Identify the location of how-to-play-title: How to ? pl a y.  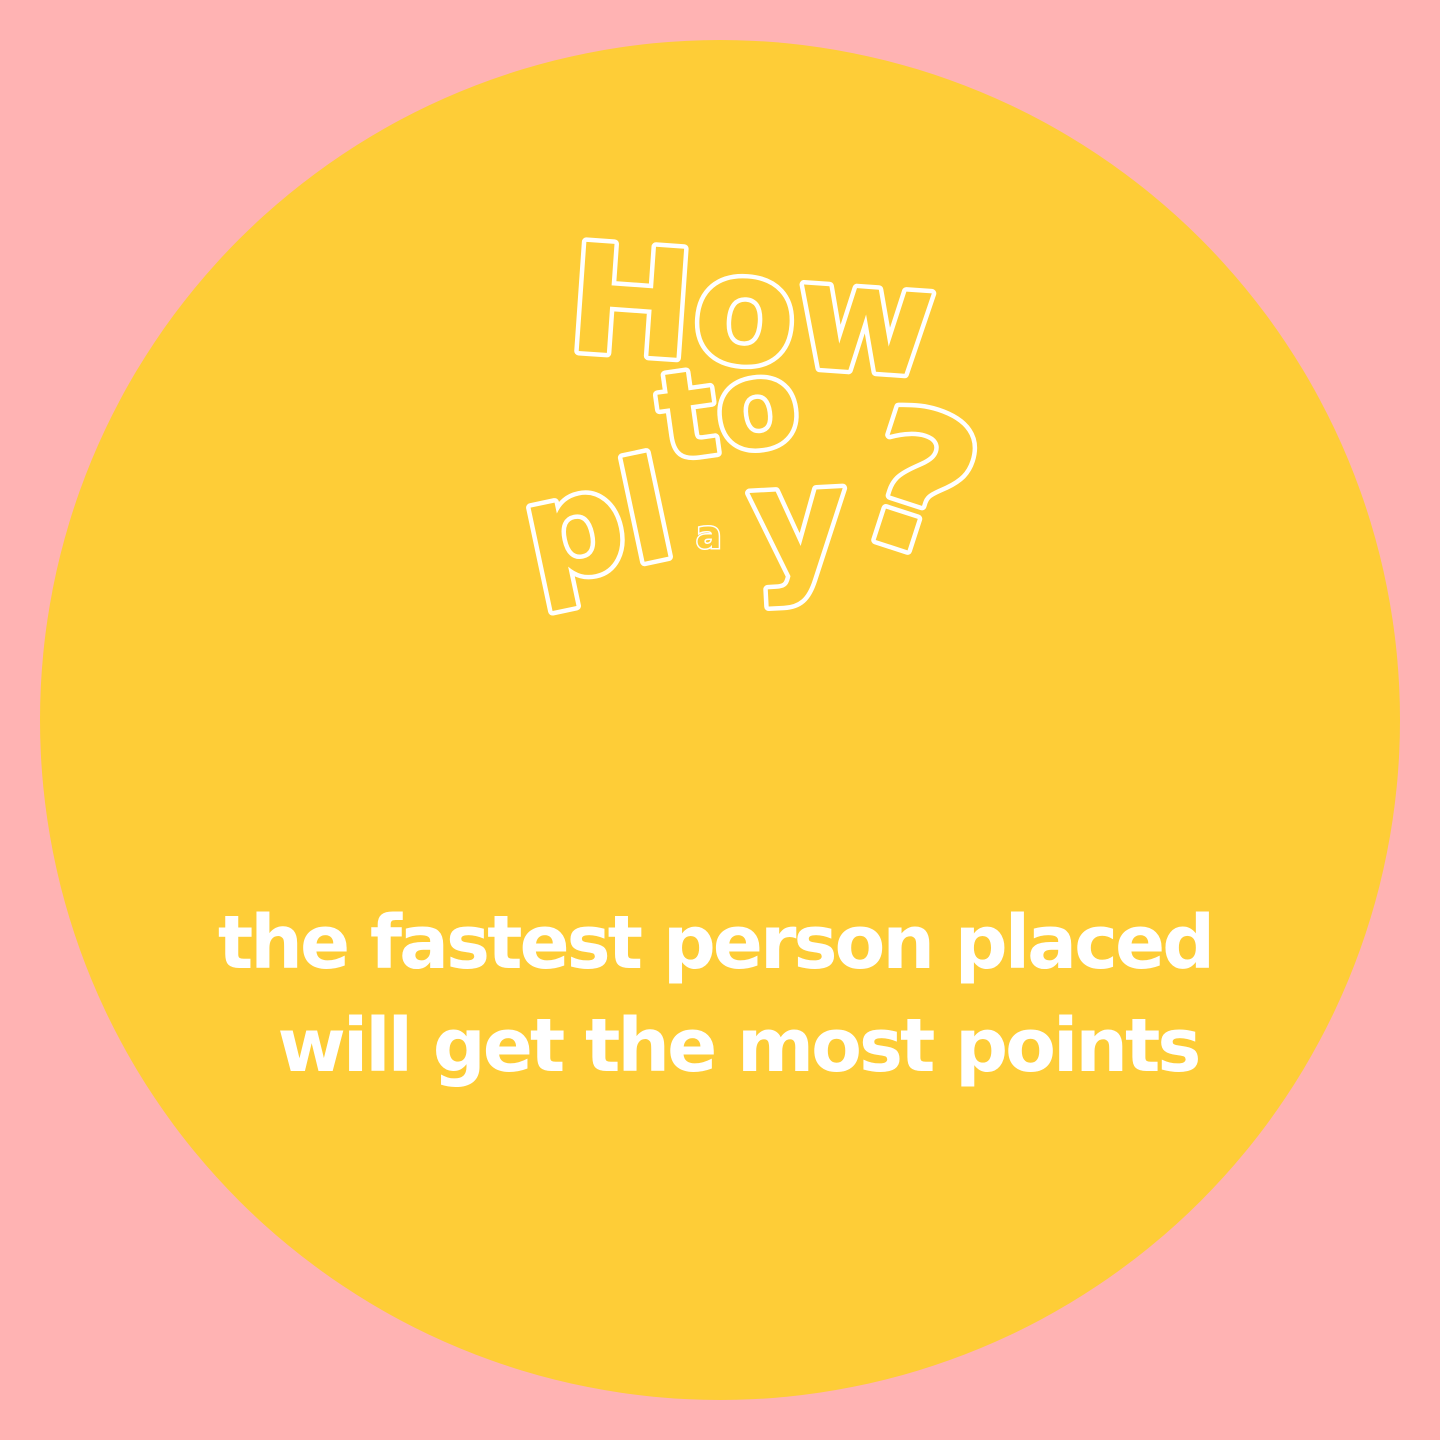
(756, 415).